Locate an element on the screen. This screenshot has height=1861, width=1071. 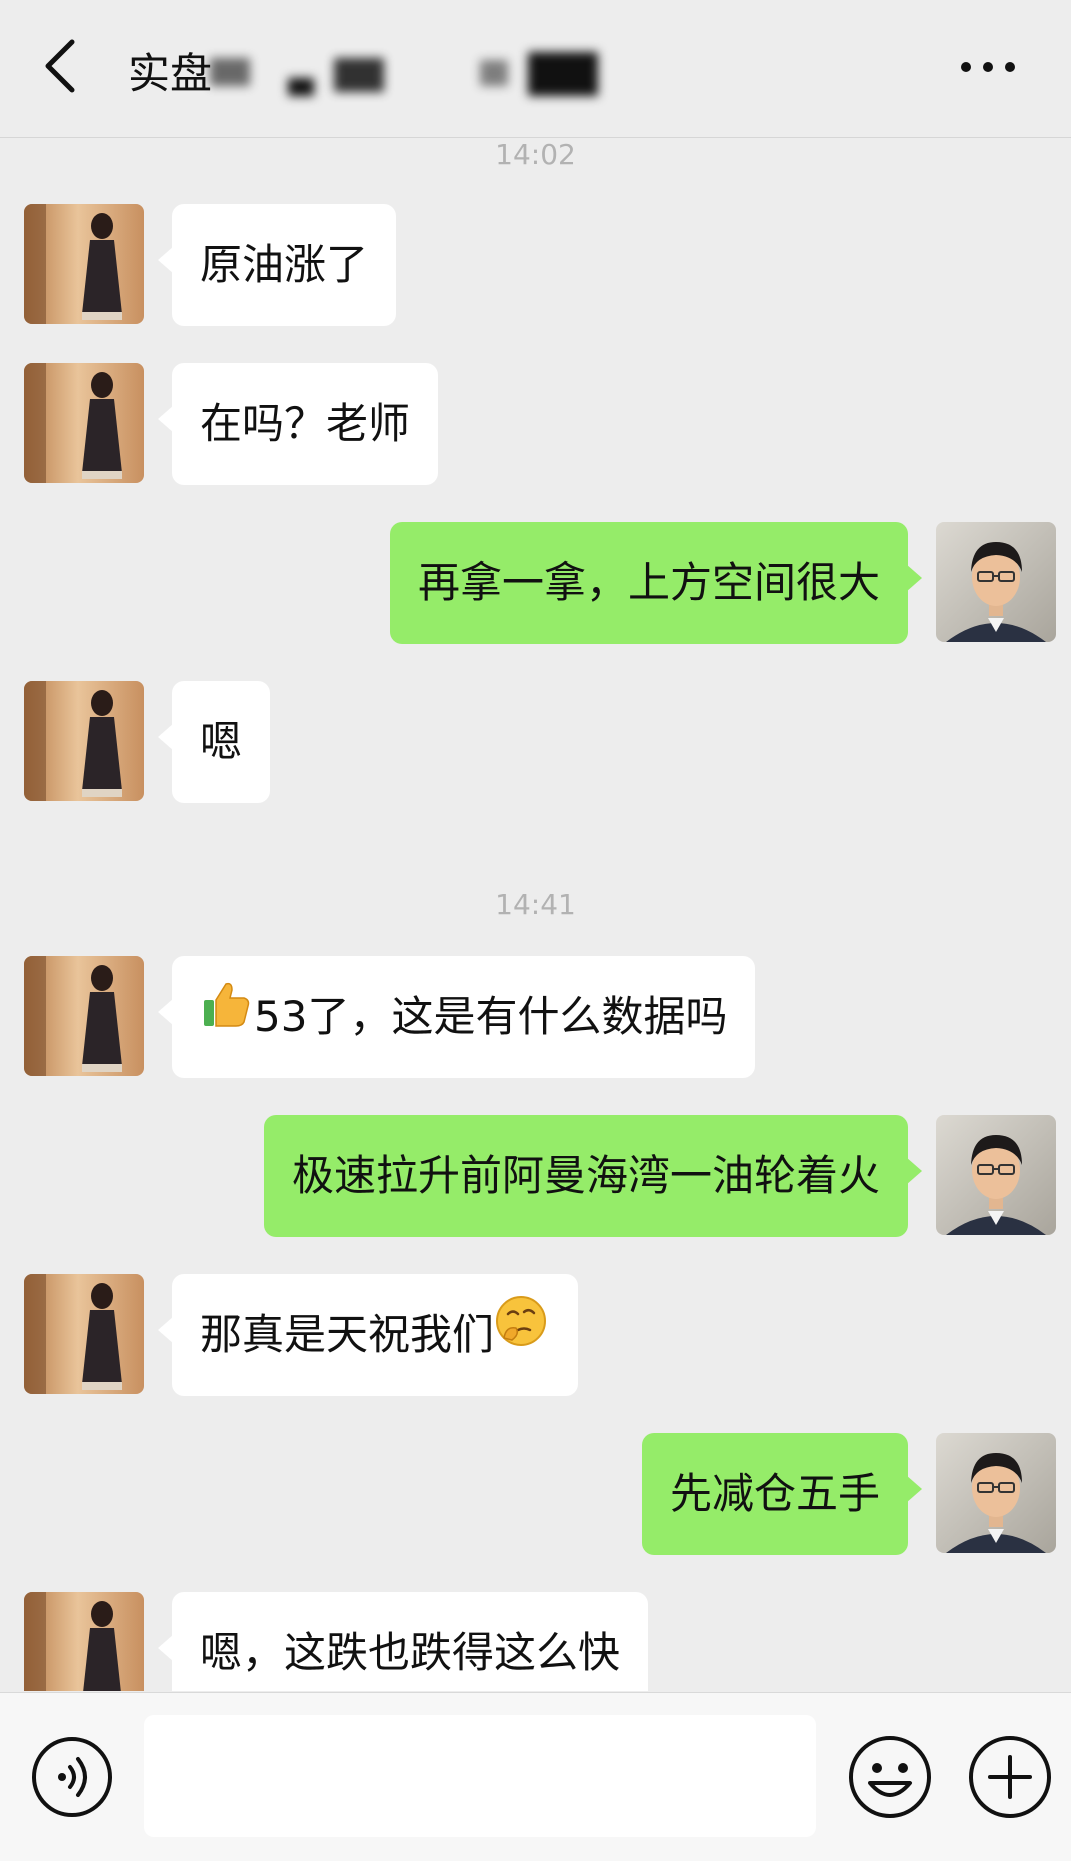
input-toolbar is located at coordinates (535, 1776).